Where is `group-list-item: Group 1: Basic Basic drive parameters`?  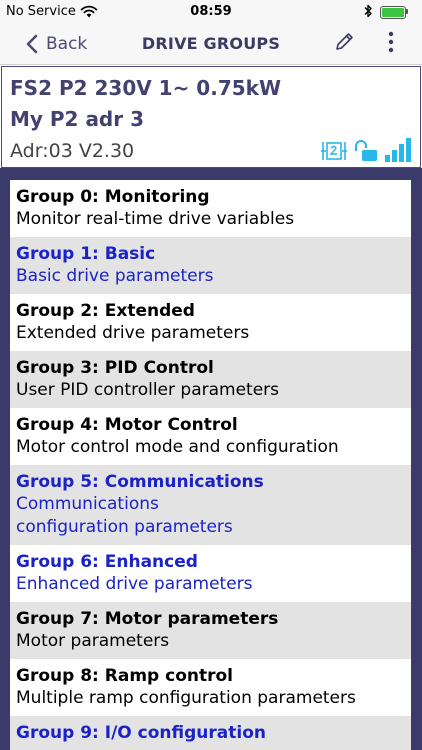 group-list-item: Group 1: Basic Basic drive parameters is located at coordinates (210, 265).